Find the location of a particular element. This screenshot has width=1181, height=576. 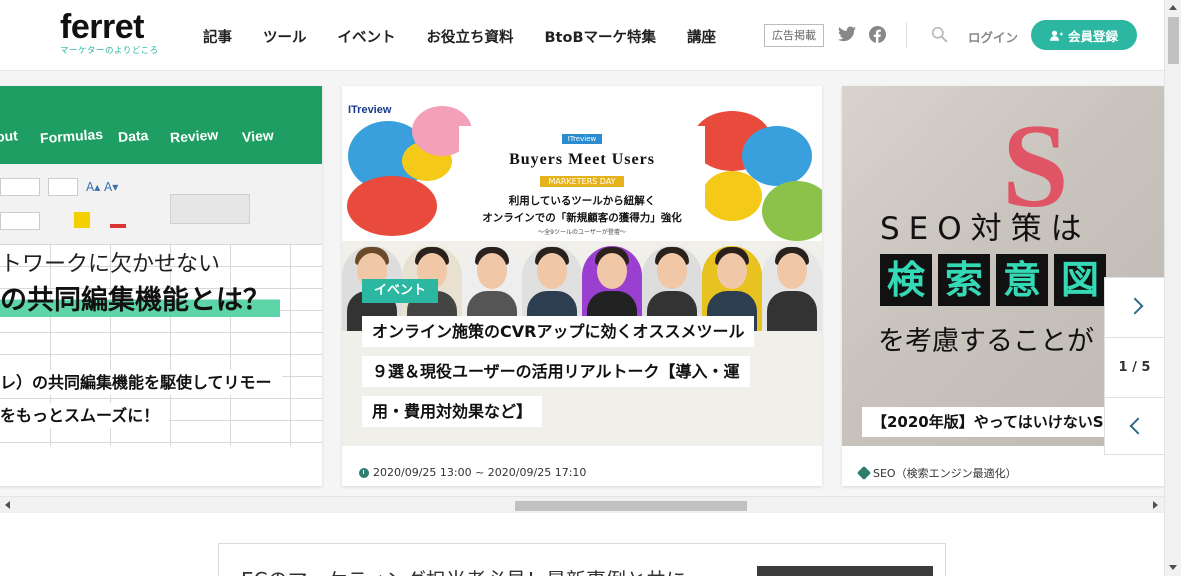

card-1-title-line: をもっとスムーズに！ is located at coordinates (85, 415).